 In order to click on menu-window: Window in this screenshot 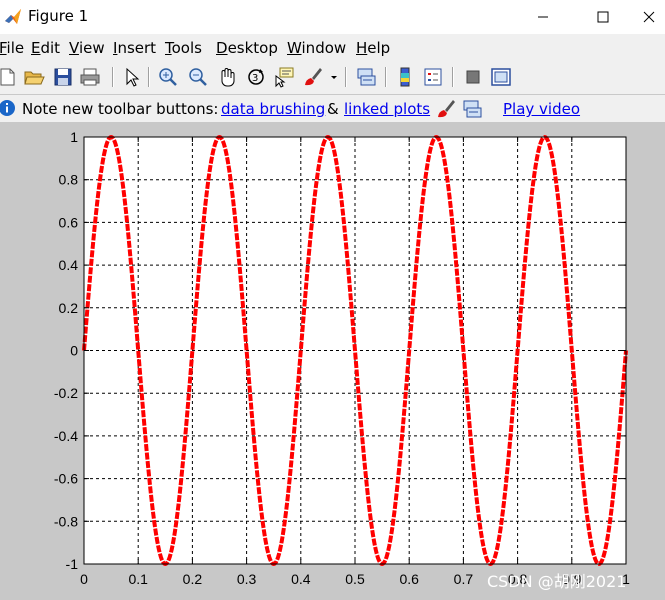, I will do `click(316, 48)`.